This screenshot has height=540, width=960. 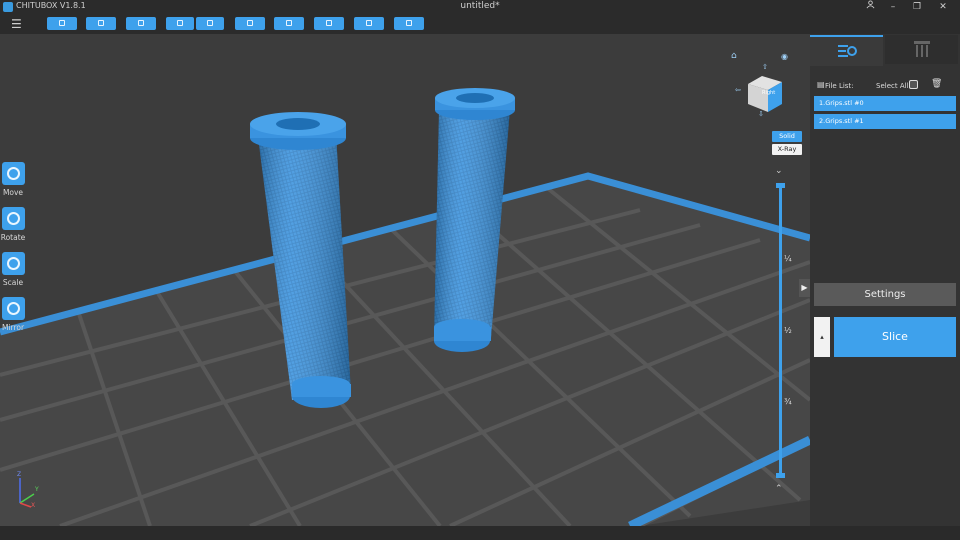 I want to click on panel-expand-button: ▶, so click(x=804, y=288).